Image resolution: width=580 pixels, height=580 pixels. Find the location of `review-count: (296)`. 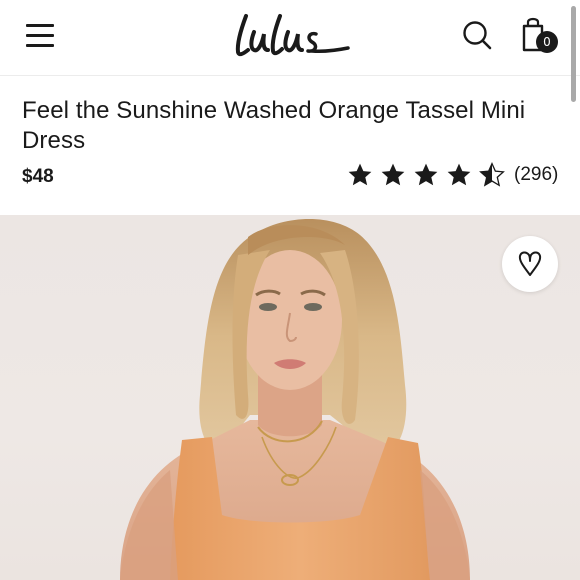

review-count: (296) is located at coordinates (536, 175).